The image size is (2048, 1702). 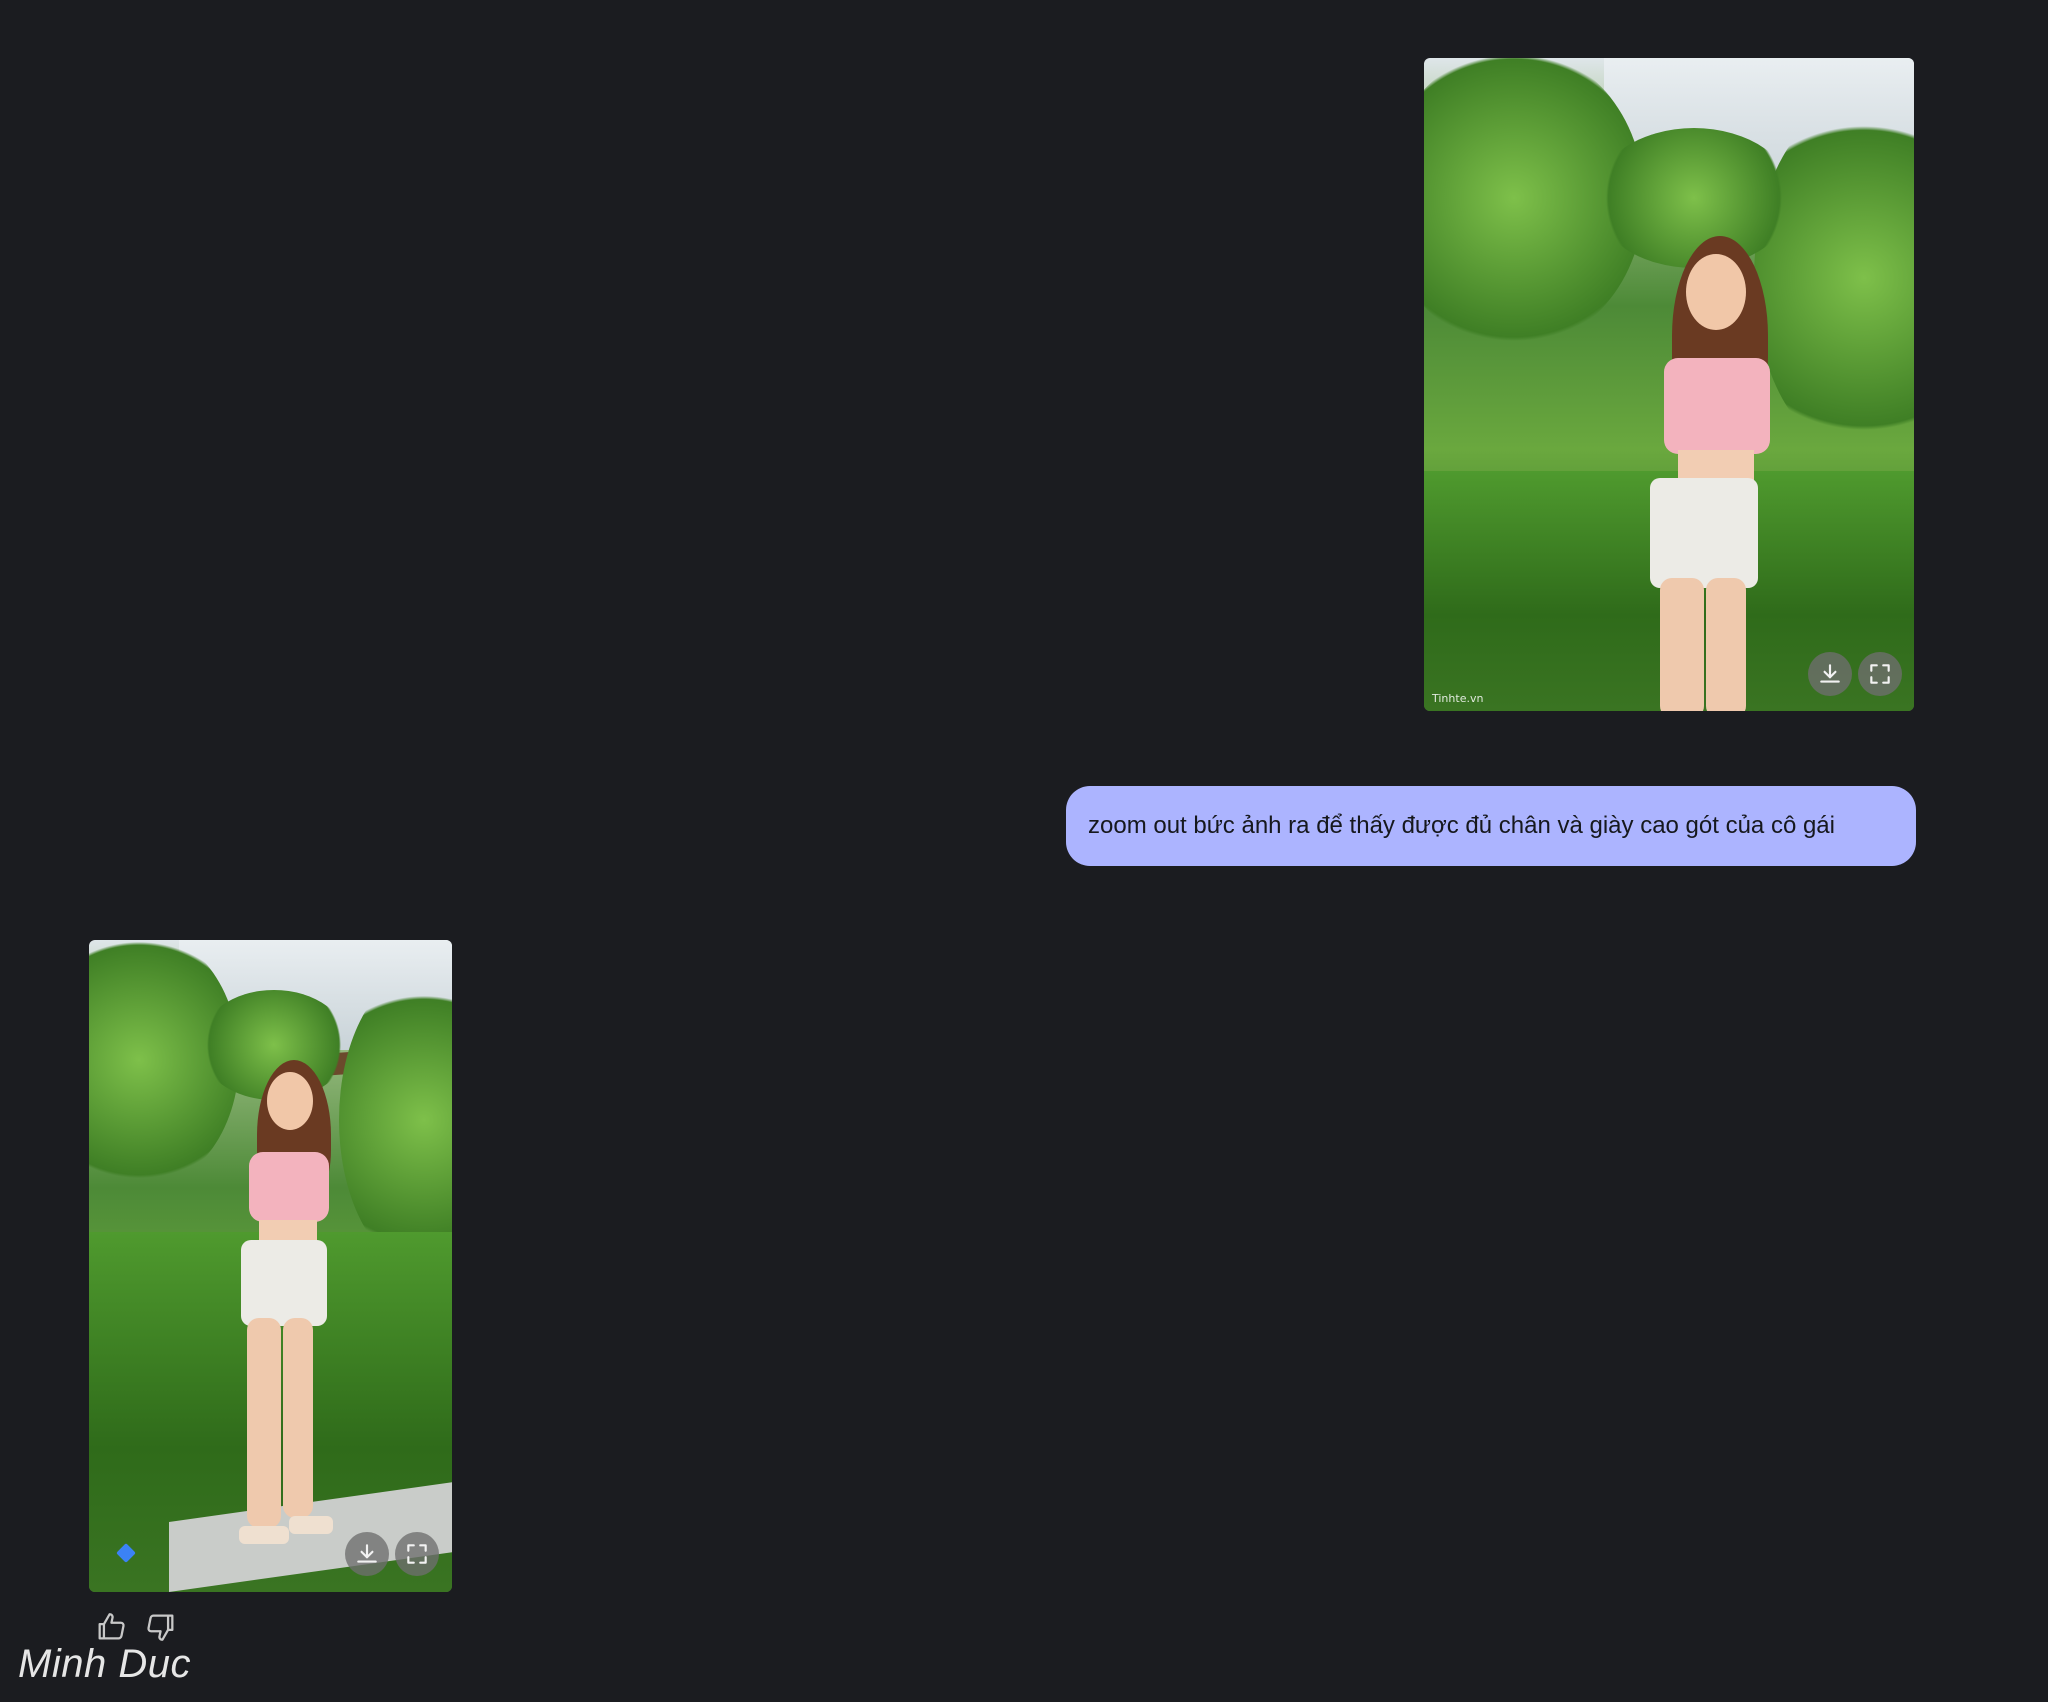 I want to click on image-watermark: Tinhte.vn, so click(x=1458, y=698).